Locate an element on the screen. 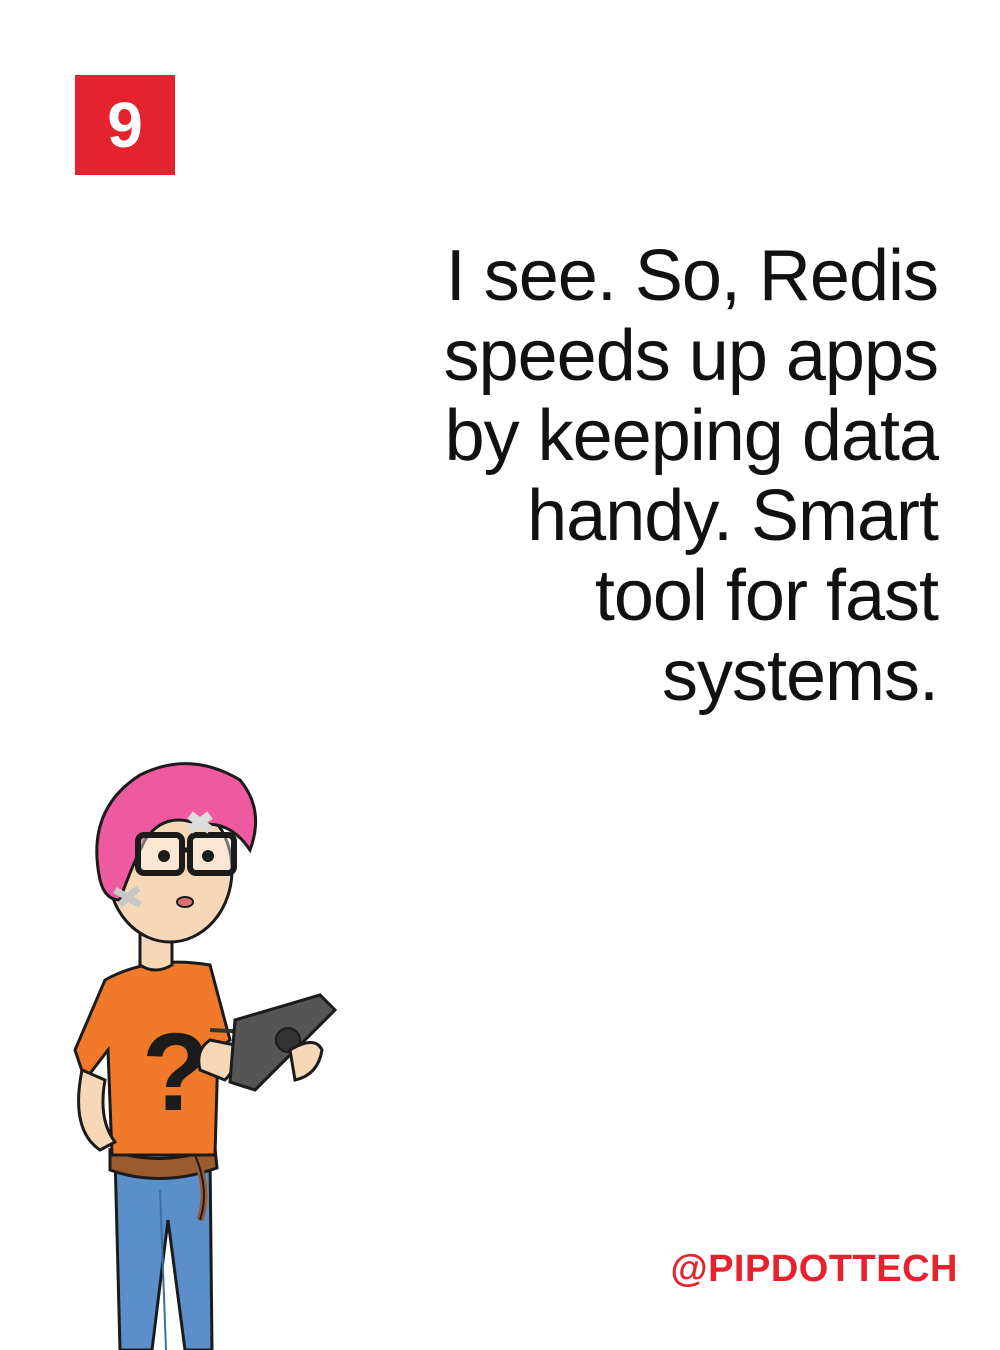 This screenshot has width=1000, height=1350. quote-line: handy. Smart is located at coordinates (733, 516).